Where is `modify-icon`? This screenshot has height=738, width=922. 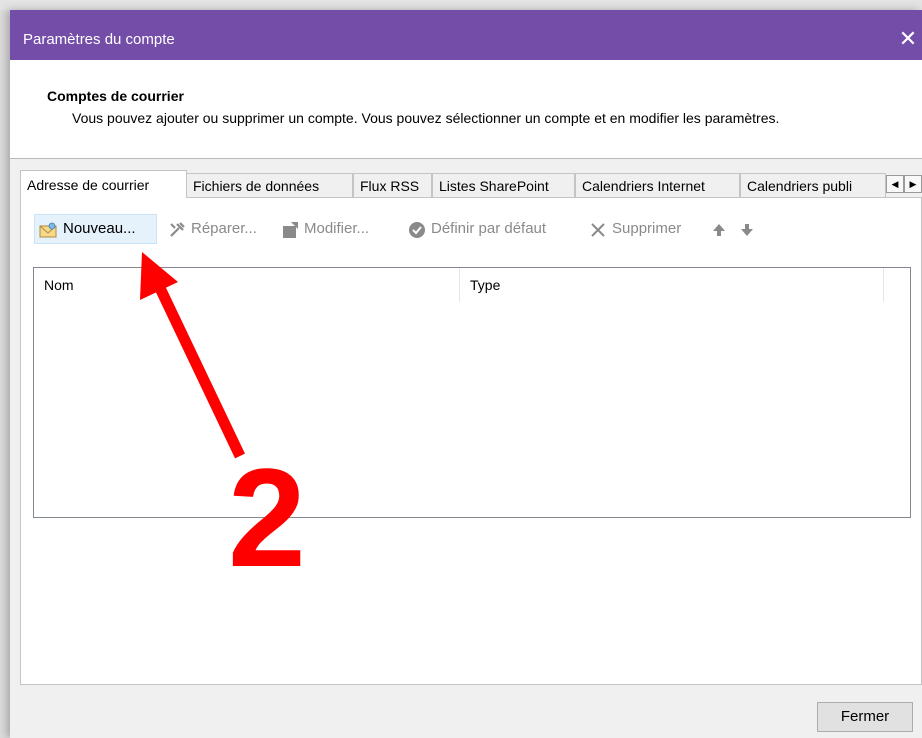 modify-icon is located at coordinates (290, 230).